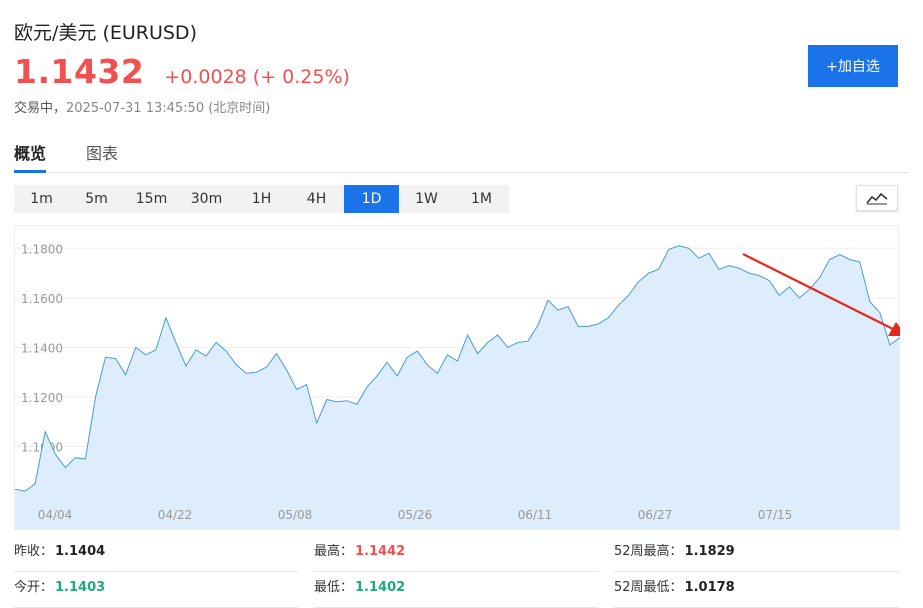 The width and height of the screenshot is (923, 608). Describe the element at coordinates (168, 108) in the screenshot. I see `timestamp: 2025-07-31 13:45:50 (北京时间)` at that location.